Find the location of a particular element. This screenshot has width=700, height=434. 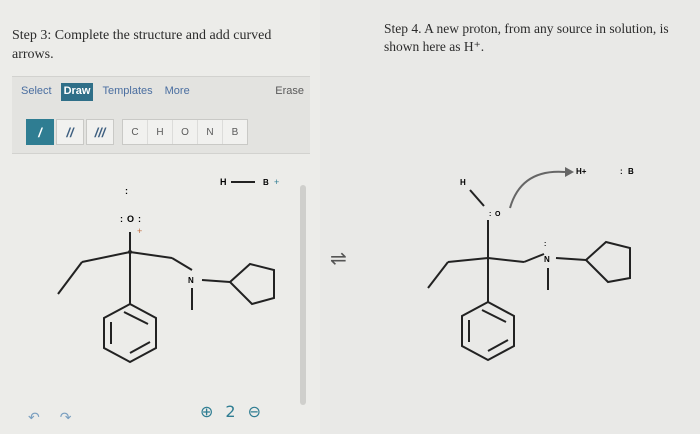

o-top-lone-pair: : is located at coordinates (126, 191).